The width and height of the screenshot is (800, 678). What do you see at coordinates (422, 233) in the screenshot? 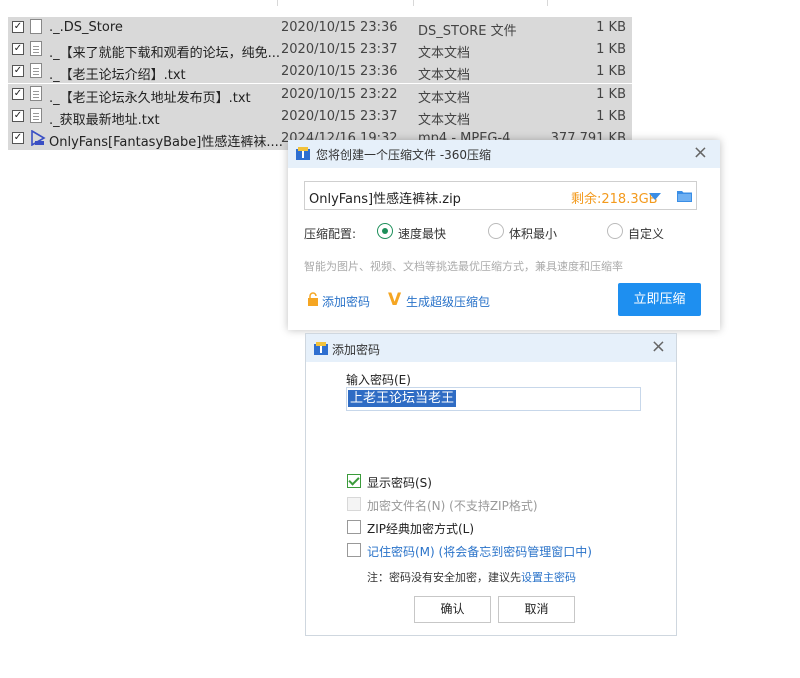
I see `radio-fastest-label: 速度最快` at bounding box center [422, 233].